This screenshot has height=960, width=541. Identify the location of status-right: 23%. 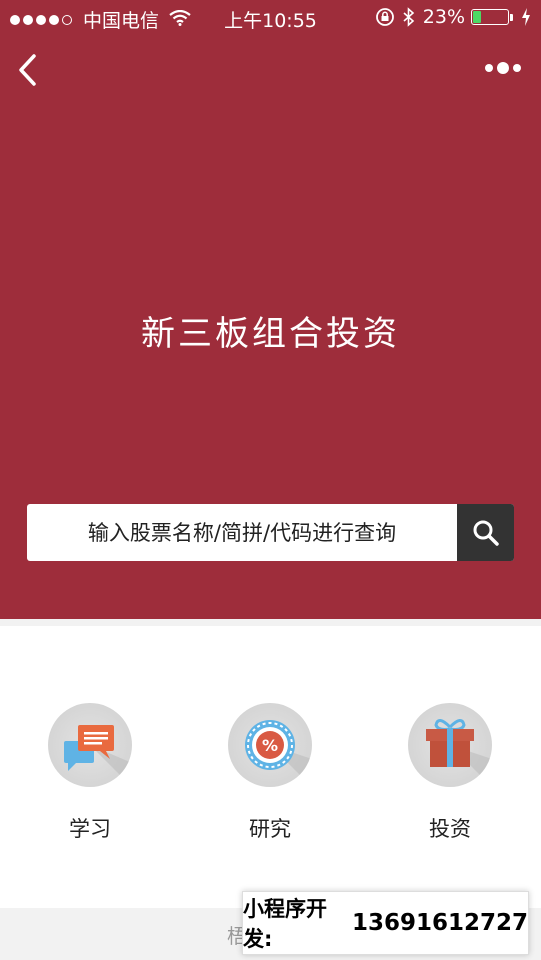
(449, 17).